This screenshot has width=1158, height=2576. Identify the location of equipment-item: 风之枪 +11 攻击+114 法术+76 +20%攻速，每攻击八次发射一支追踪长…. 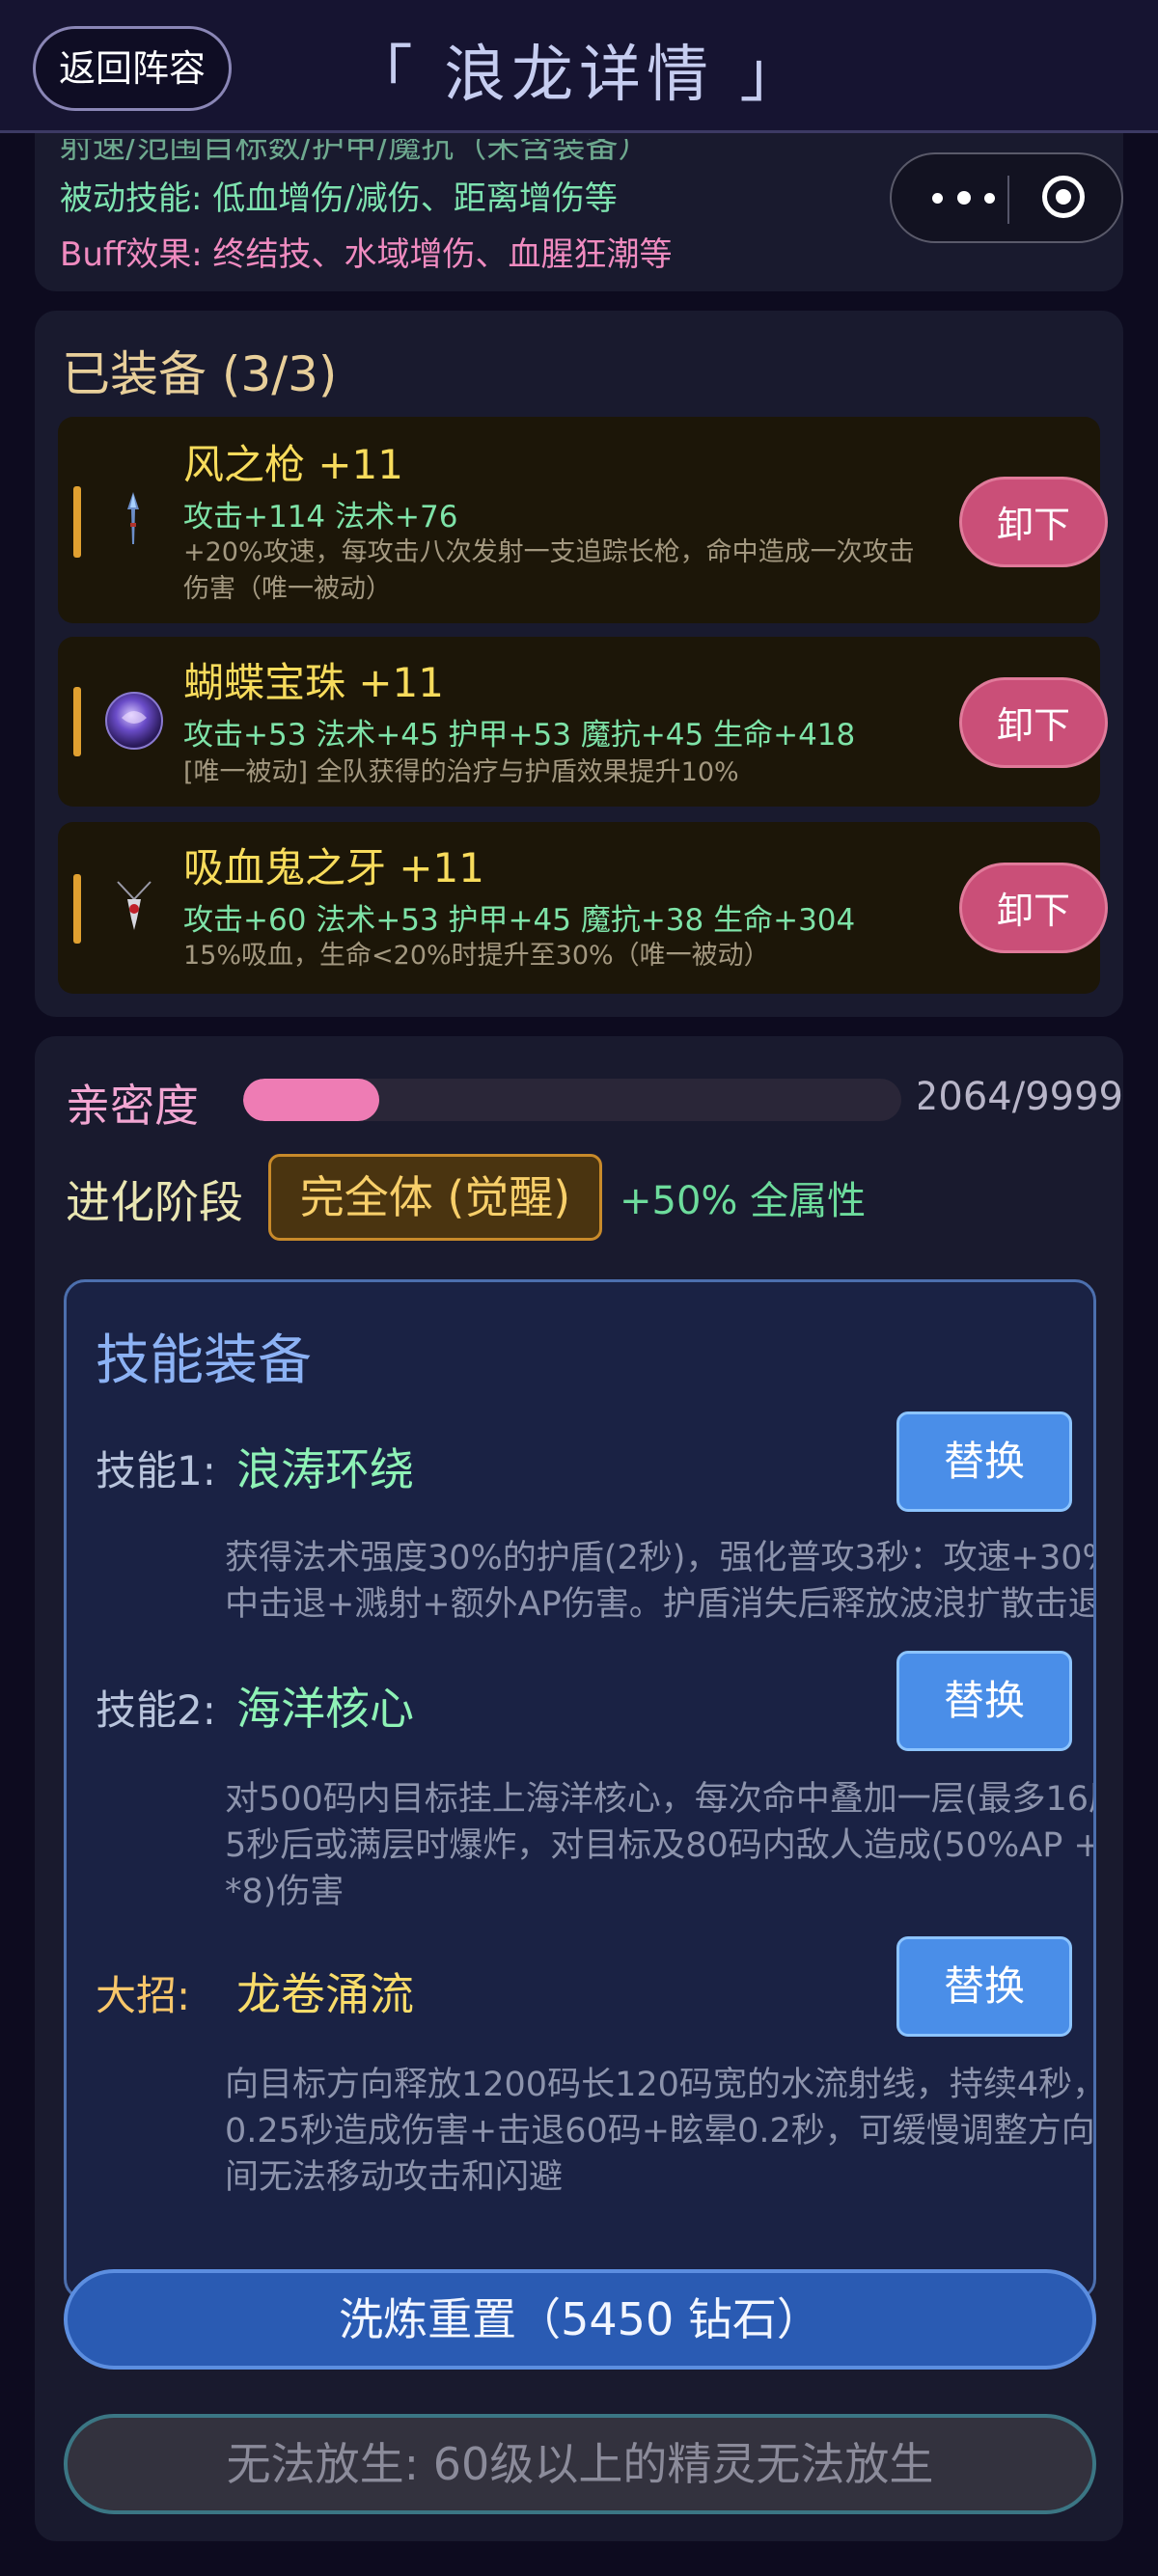
(583, 520).